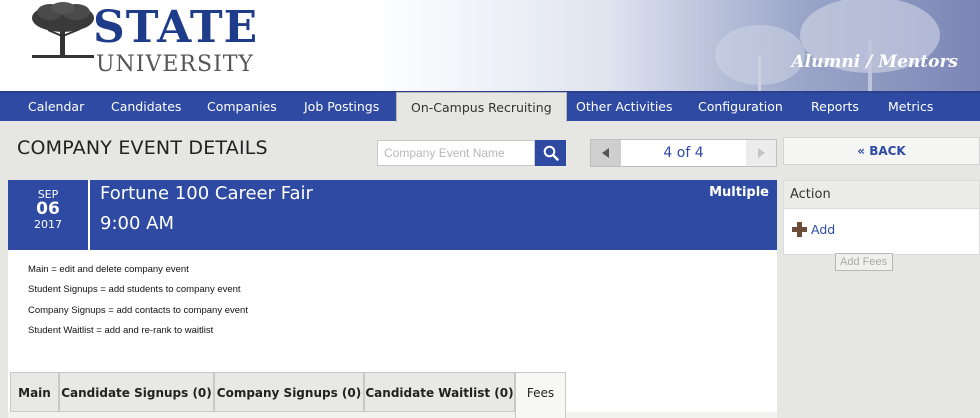 Image resolution: width=980 pixels, height=418 pixels. Describe the element at coordinates (176, 27) in the screenshot. I see `logo-state-text: STATE` at that location.